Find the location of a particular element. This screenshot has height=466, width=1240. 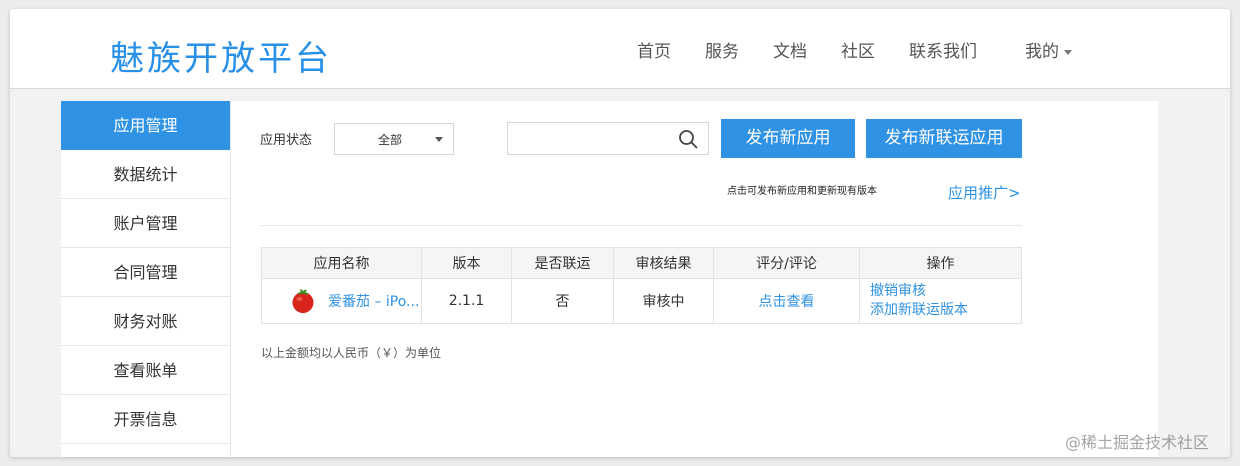

view-rating-link: 点击查看 is located at coordinates (787, 302).